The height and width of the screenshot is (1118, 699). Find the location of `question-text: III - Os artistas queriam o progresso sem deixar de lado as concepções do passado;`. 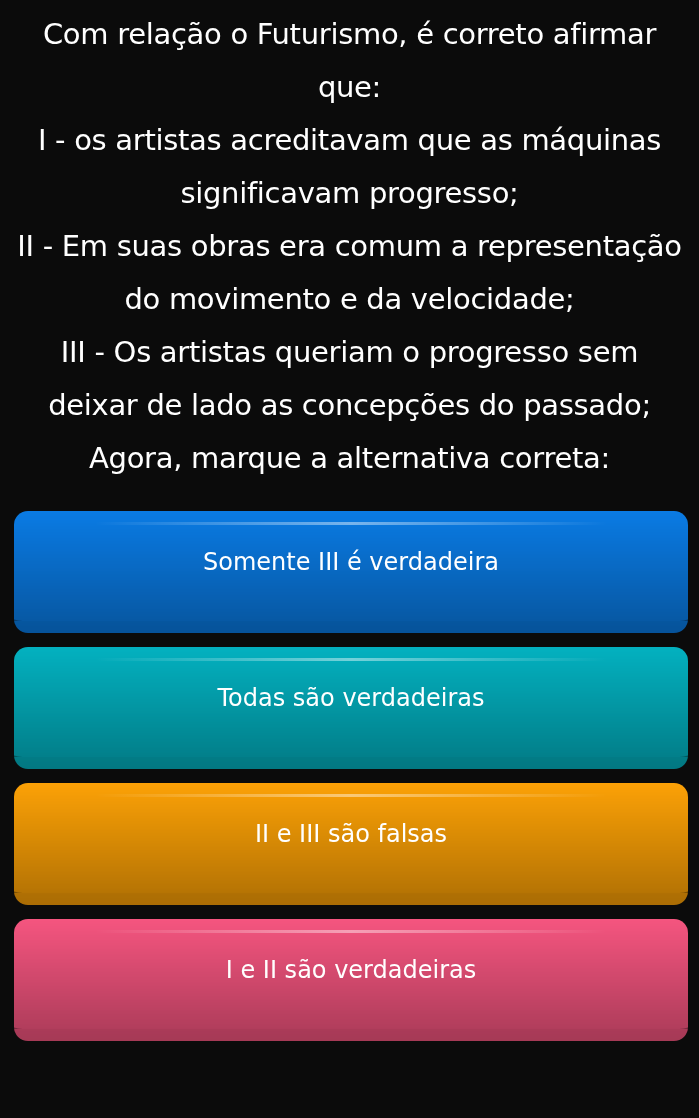

question-text: III - Os artistas queriam o progresso sem deixar de lado as concepções do passado; is located at coordinates (349, 379).